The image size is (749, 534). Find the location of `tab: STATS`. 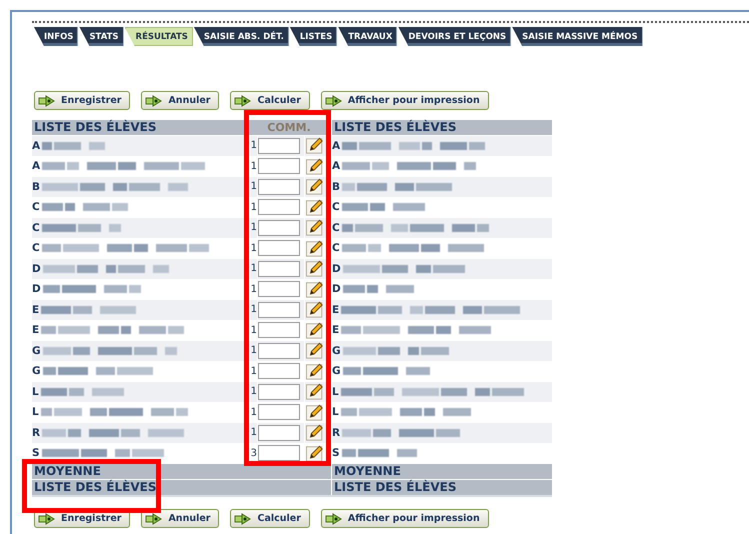

tab: STATS is located at coordinates (101, 36).